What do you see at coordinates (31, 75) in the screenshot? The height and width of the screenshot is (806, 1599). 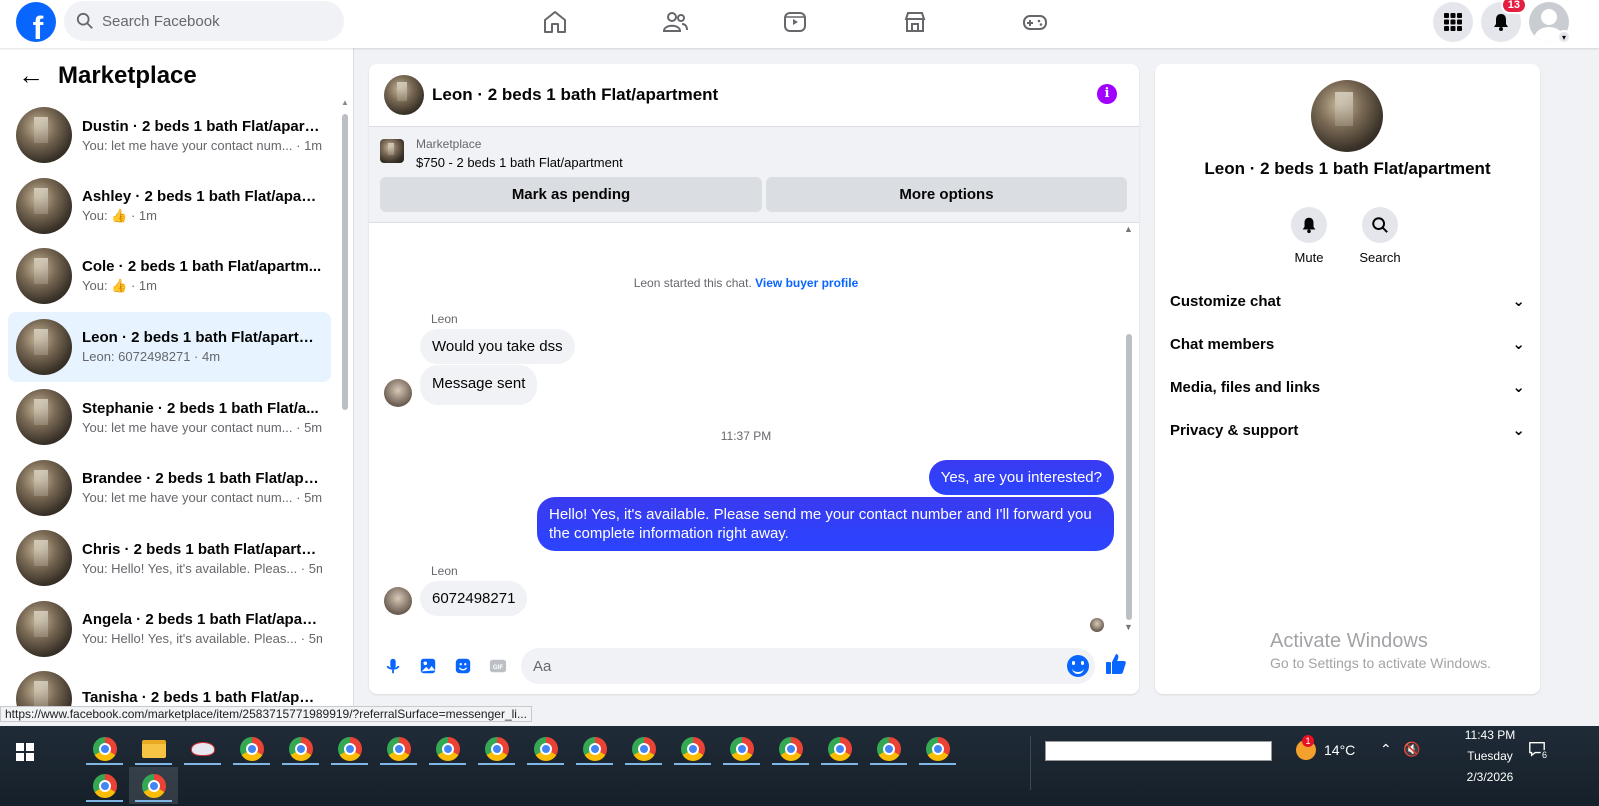 I see `back-arrow-icon: ←` at bounding box center [31, 75].